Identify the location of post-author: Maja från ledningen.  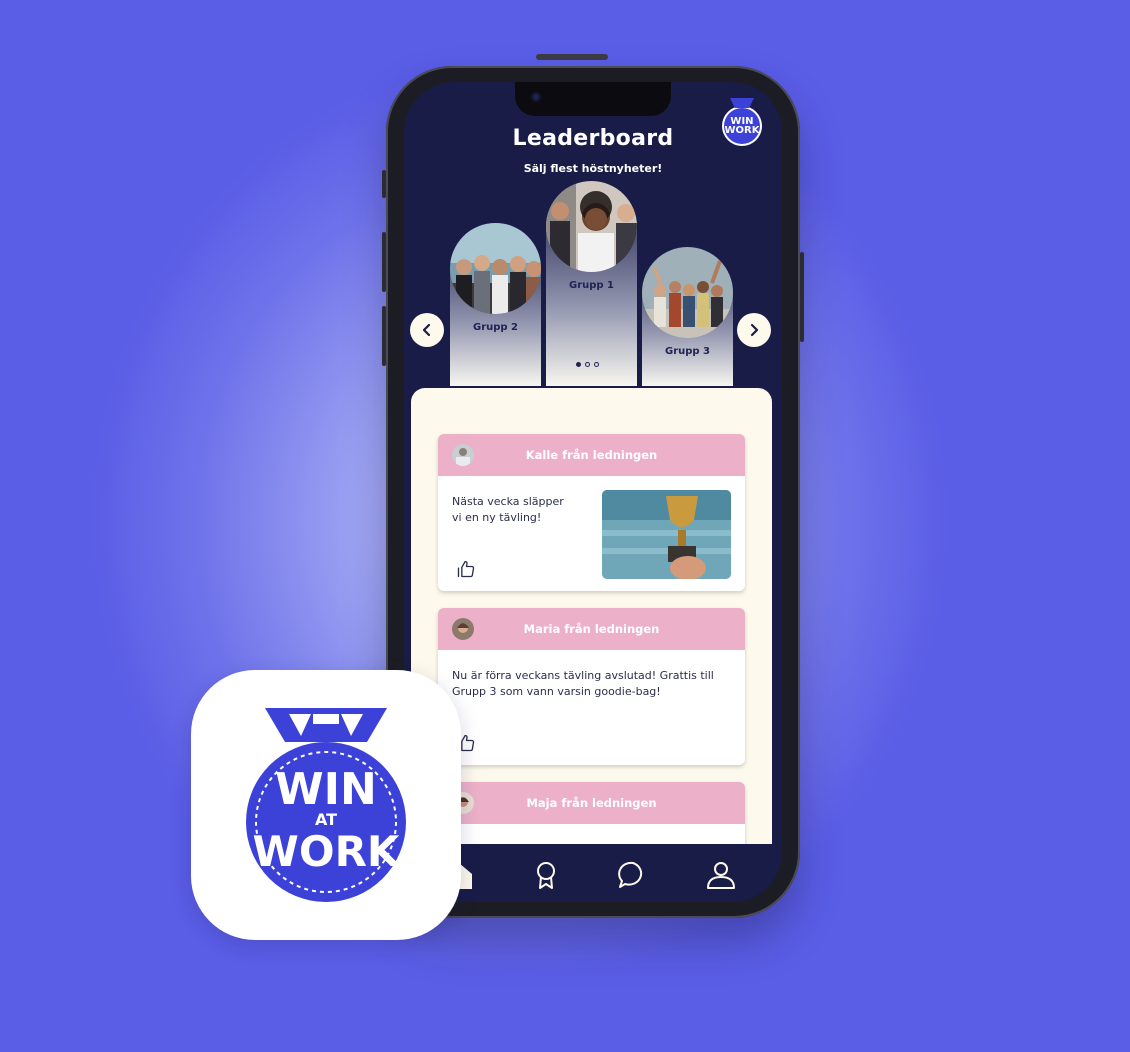
(591, 803).